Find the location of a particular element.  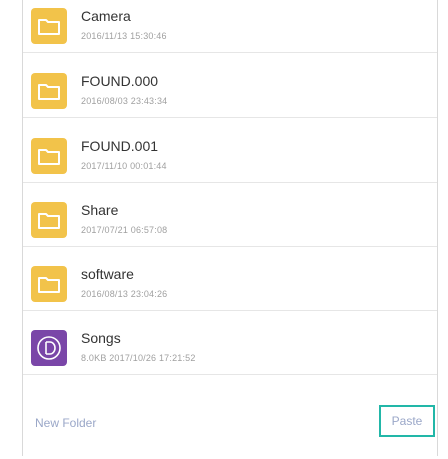

file-meta: 2016/11/13 15:30:46 is located at coordinates (124, 36).